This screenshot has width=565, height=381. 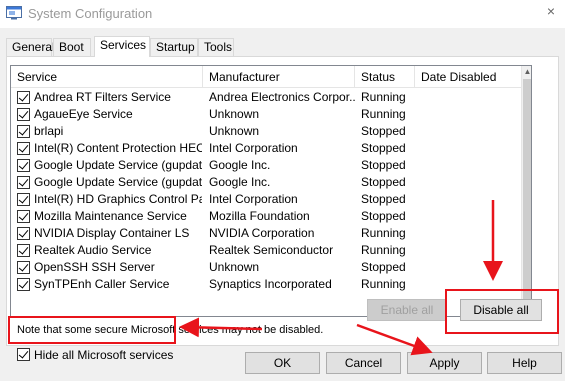 What do you see at coordinates (118, 182) in the screenshot?
I see `service-name: Google Update Service (gupdatem)` at bounding box center [118, 182].